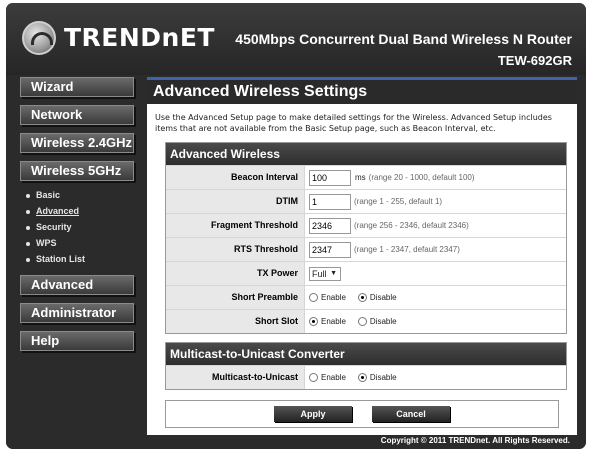 This screenshot has width=590, height=455. I want to click on short-slot-enable-radio, so click(313, 321).